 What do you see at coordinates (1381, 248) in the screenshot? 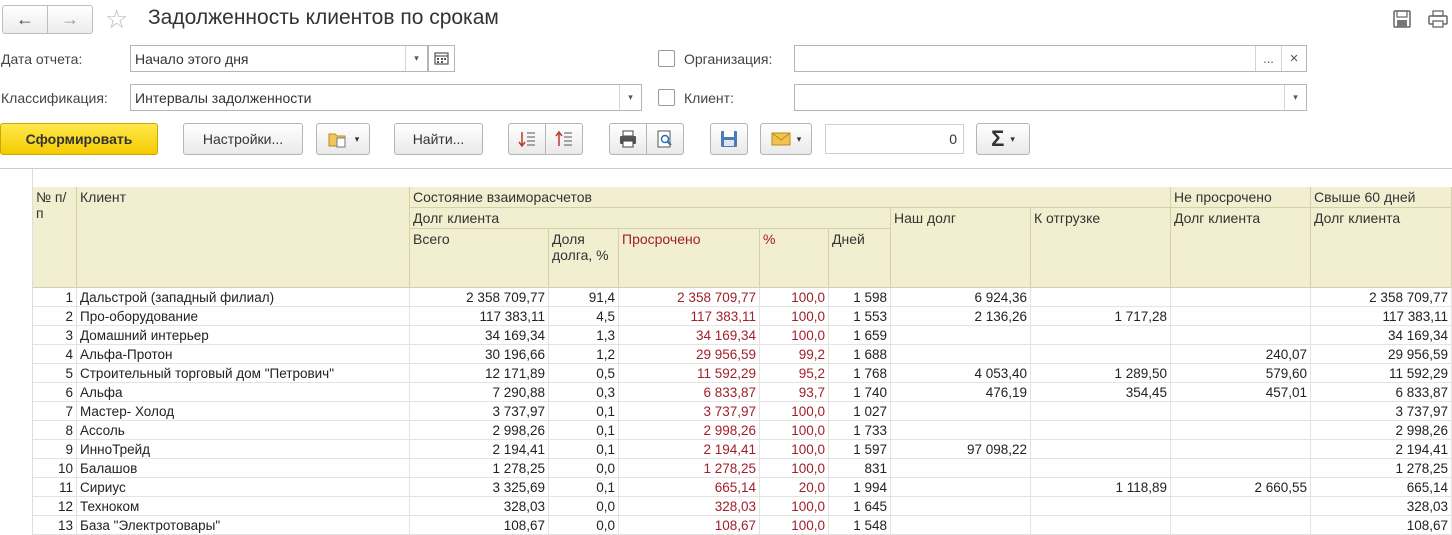
I see `header-over60-debt: Долг клиента` at bounding box center [1381, 248].